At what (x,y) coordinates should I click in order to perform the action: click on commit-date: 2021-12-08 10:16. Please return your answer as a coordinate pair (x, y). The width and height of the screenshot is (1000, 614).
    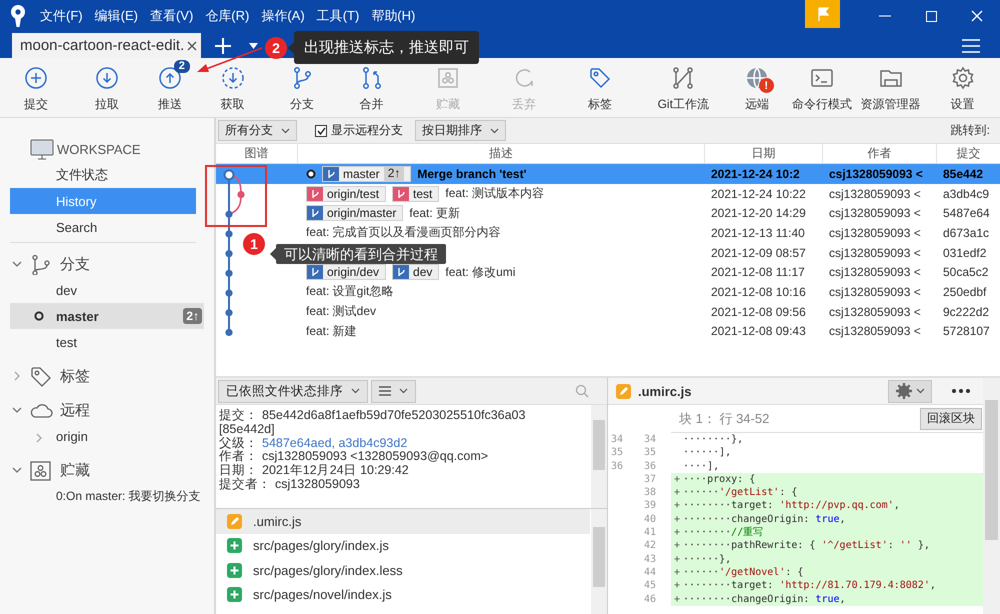
    Looking at the image, I should click on (758, 291).